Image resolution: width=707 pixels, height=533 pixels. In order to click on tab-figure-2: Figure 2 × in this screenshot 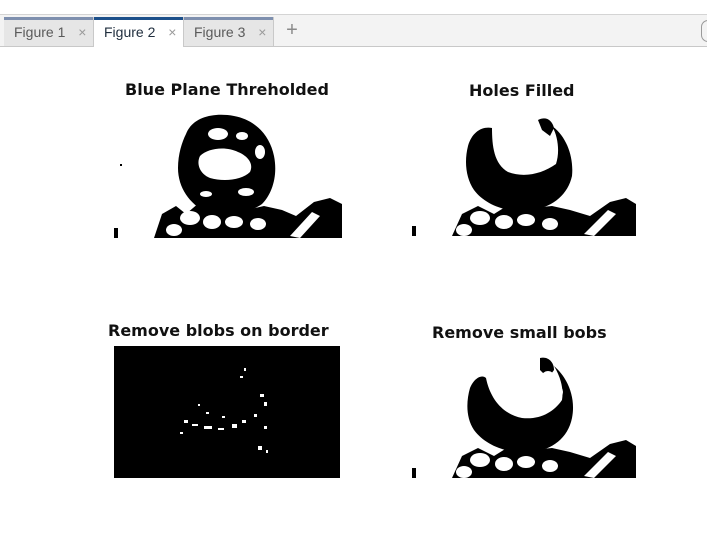, I will do `click(139, 32)`.